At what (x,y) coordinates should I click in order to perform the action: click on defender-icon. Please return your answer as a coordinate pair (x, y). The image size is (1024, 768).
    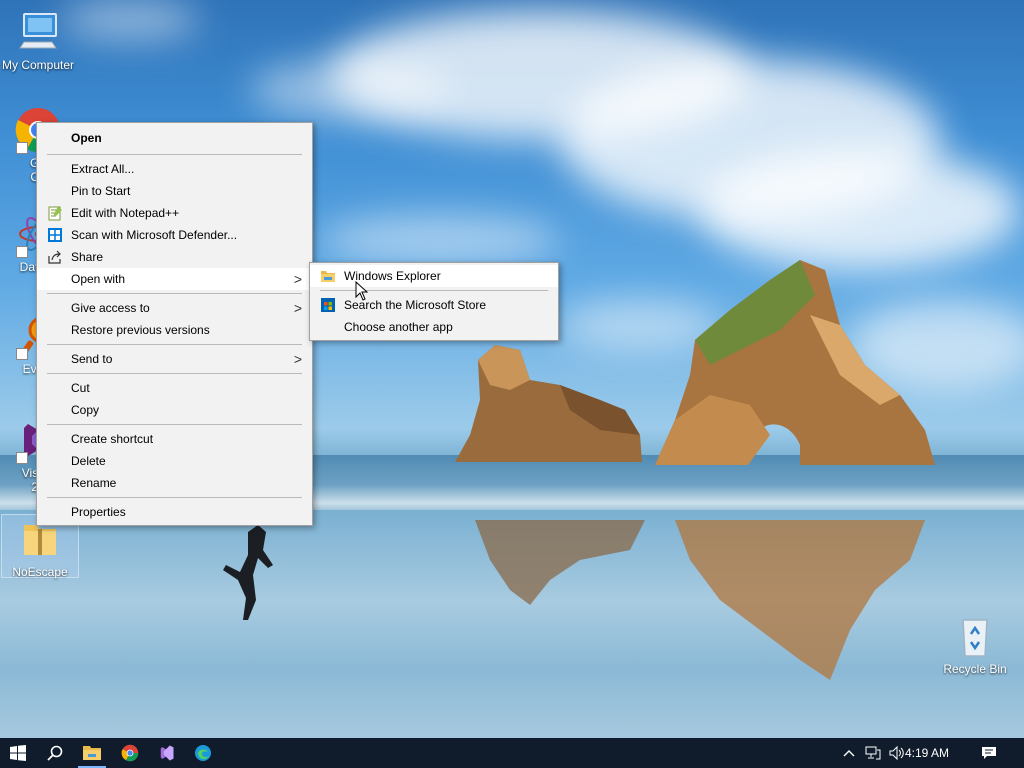
    Looking at the image, I should click on (55, 235).